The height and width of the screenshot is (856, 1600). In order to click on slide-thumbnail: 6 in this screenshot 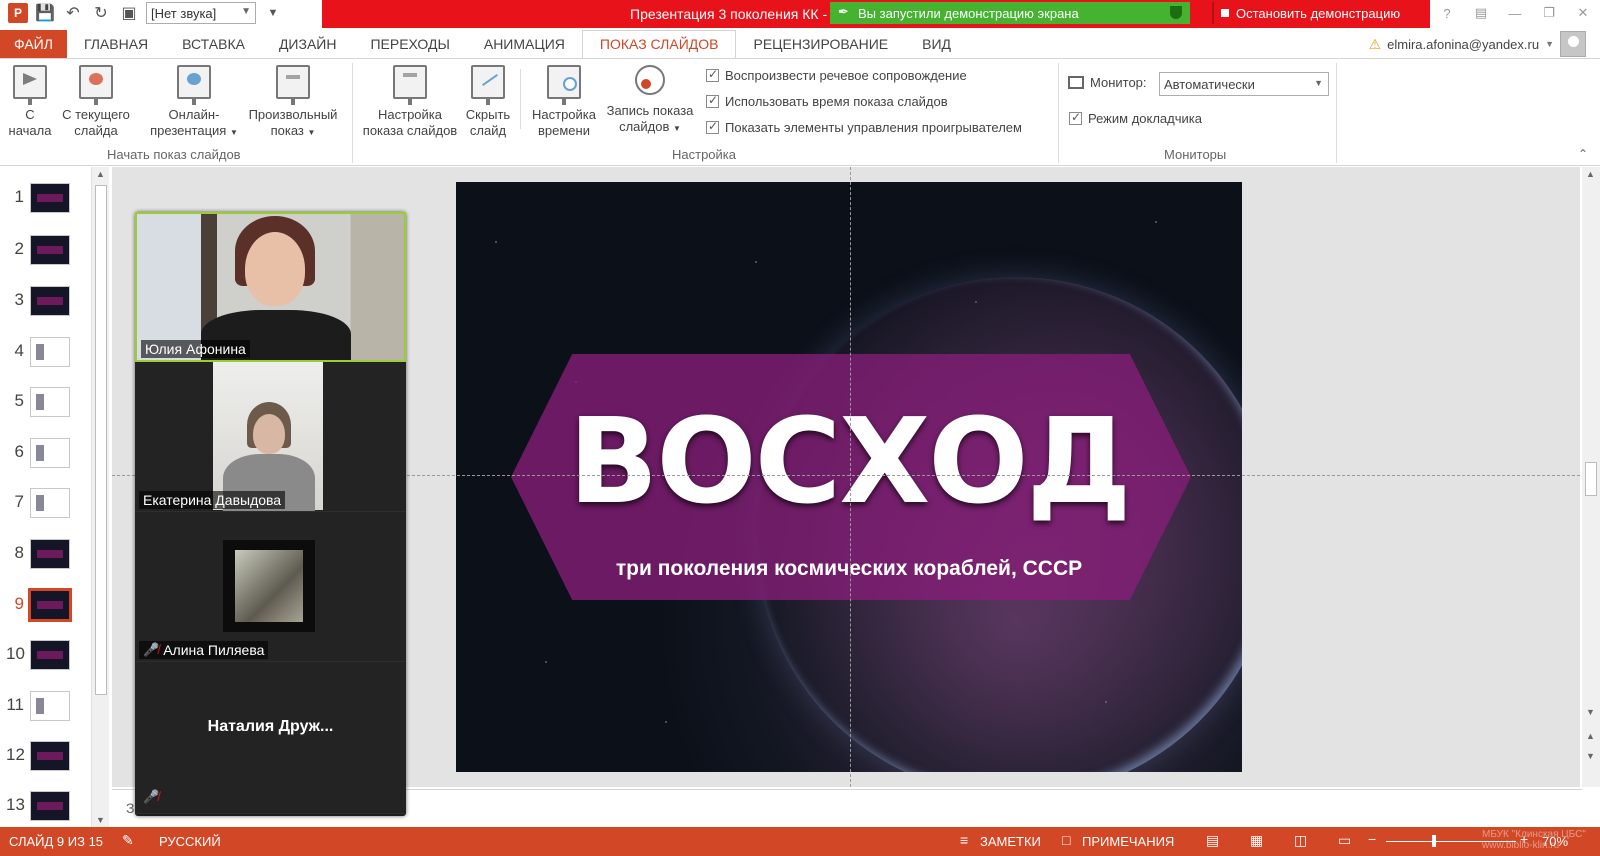, I will do `click(45, 456)`.